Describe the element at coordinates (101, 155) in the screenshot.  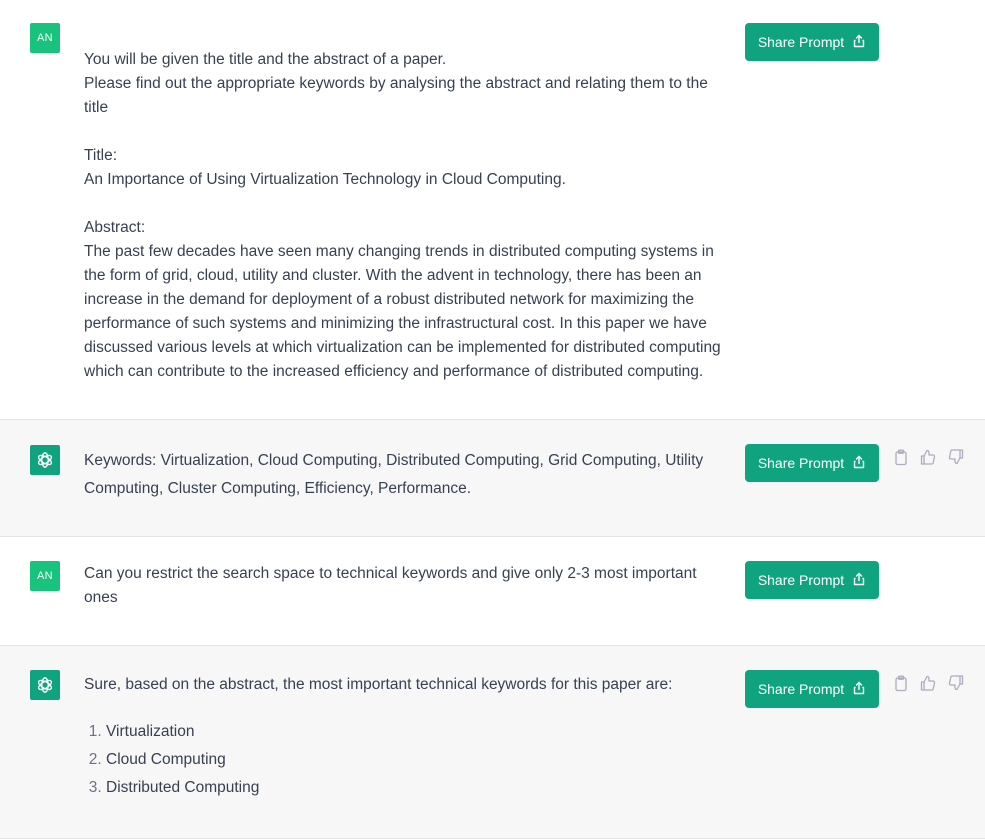
I see `message-line: Title:` at that location.